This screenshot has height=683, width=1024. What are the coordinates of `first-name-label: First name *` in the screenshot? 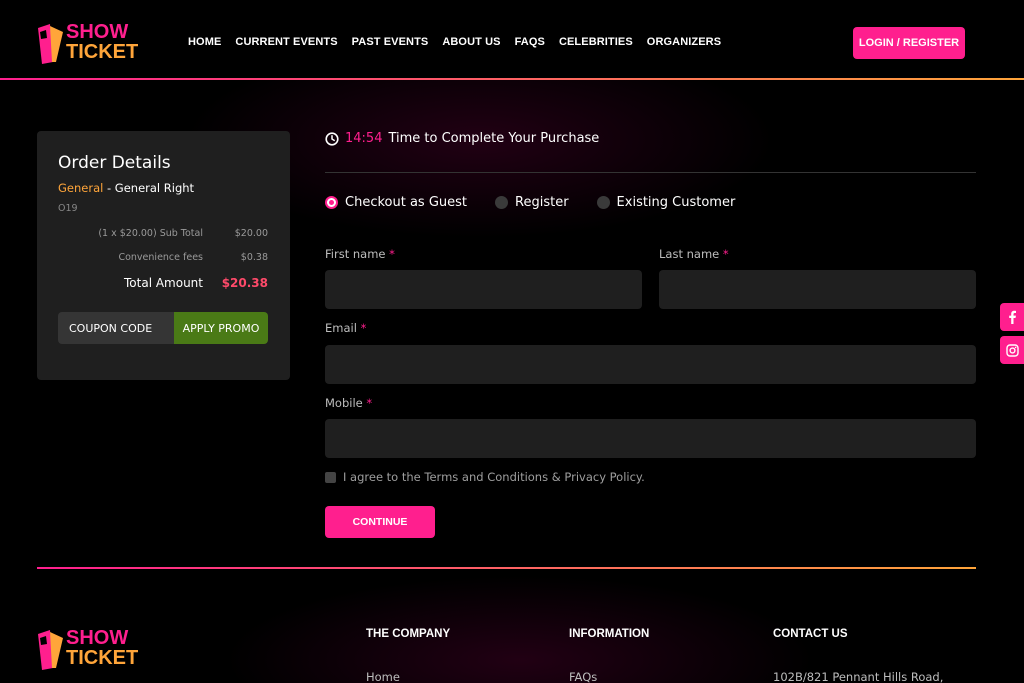 It's located at (360, 254).